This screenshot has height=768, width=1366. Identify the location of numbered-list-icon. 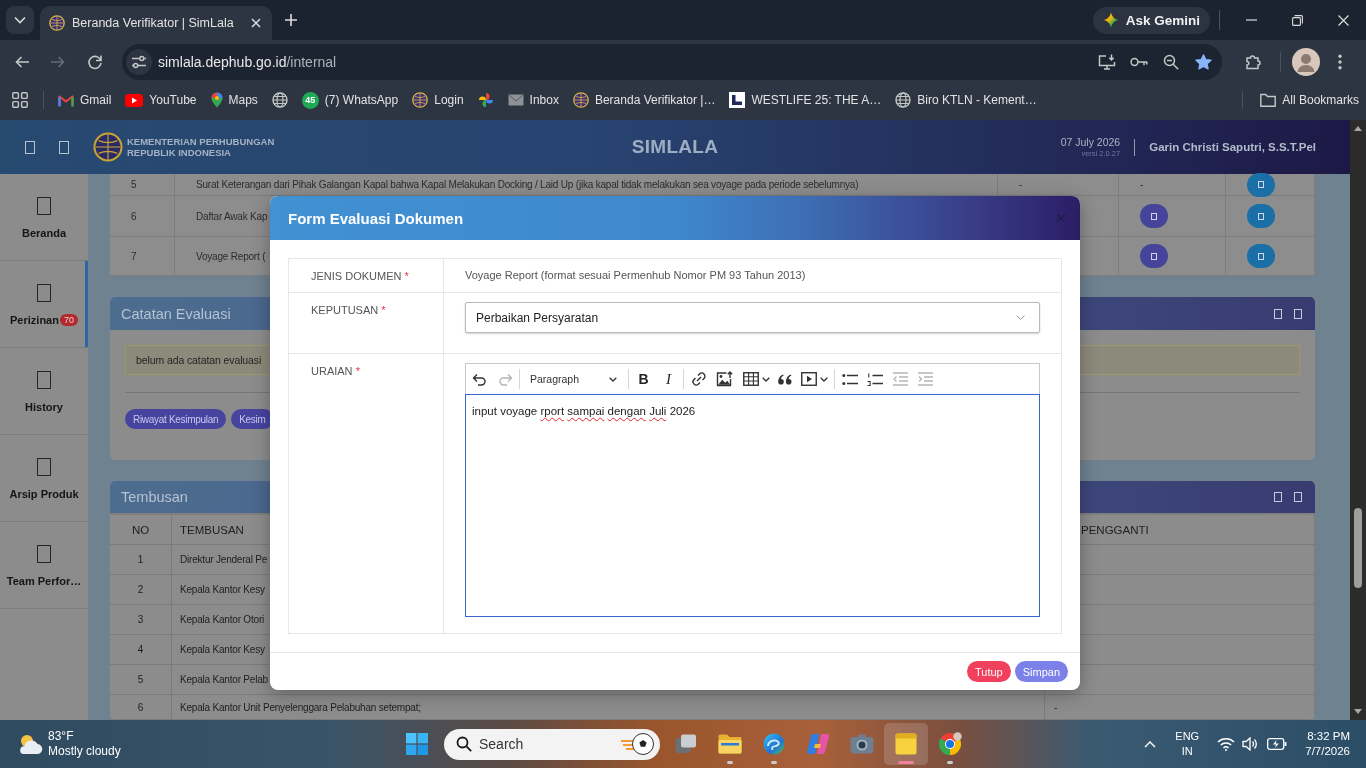
(874, 379).